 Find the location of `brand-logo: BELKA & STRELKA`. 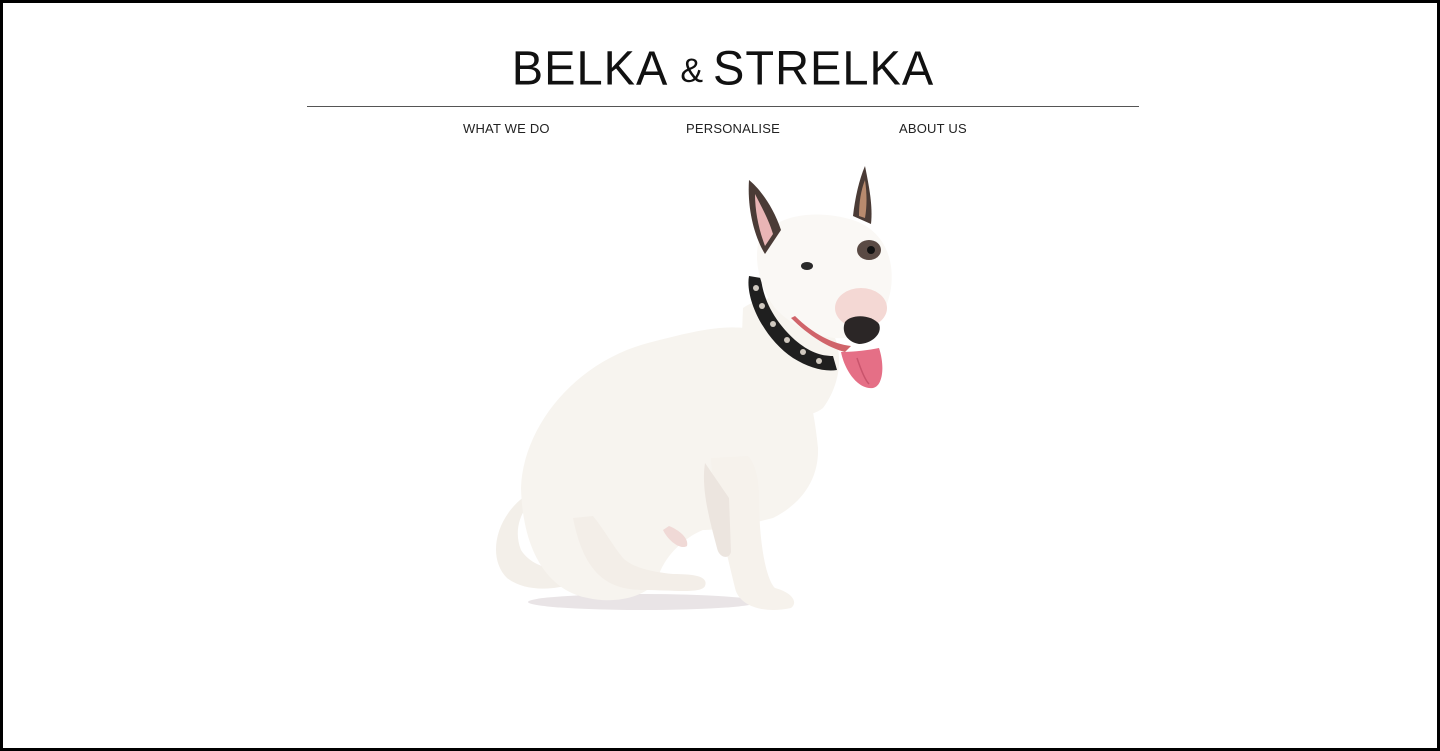

brand-logo: BELKA & STRELKA is located at coordinates (721, 67).